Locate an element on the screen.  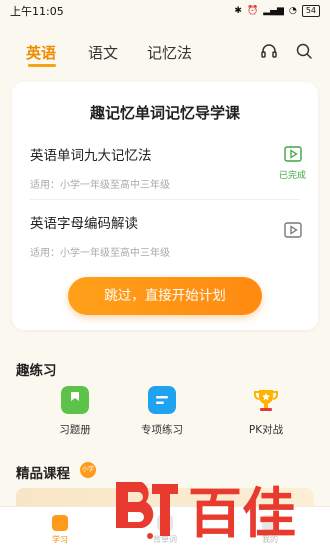
practice-label: PK对战 is located at coordinates (266, 430).